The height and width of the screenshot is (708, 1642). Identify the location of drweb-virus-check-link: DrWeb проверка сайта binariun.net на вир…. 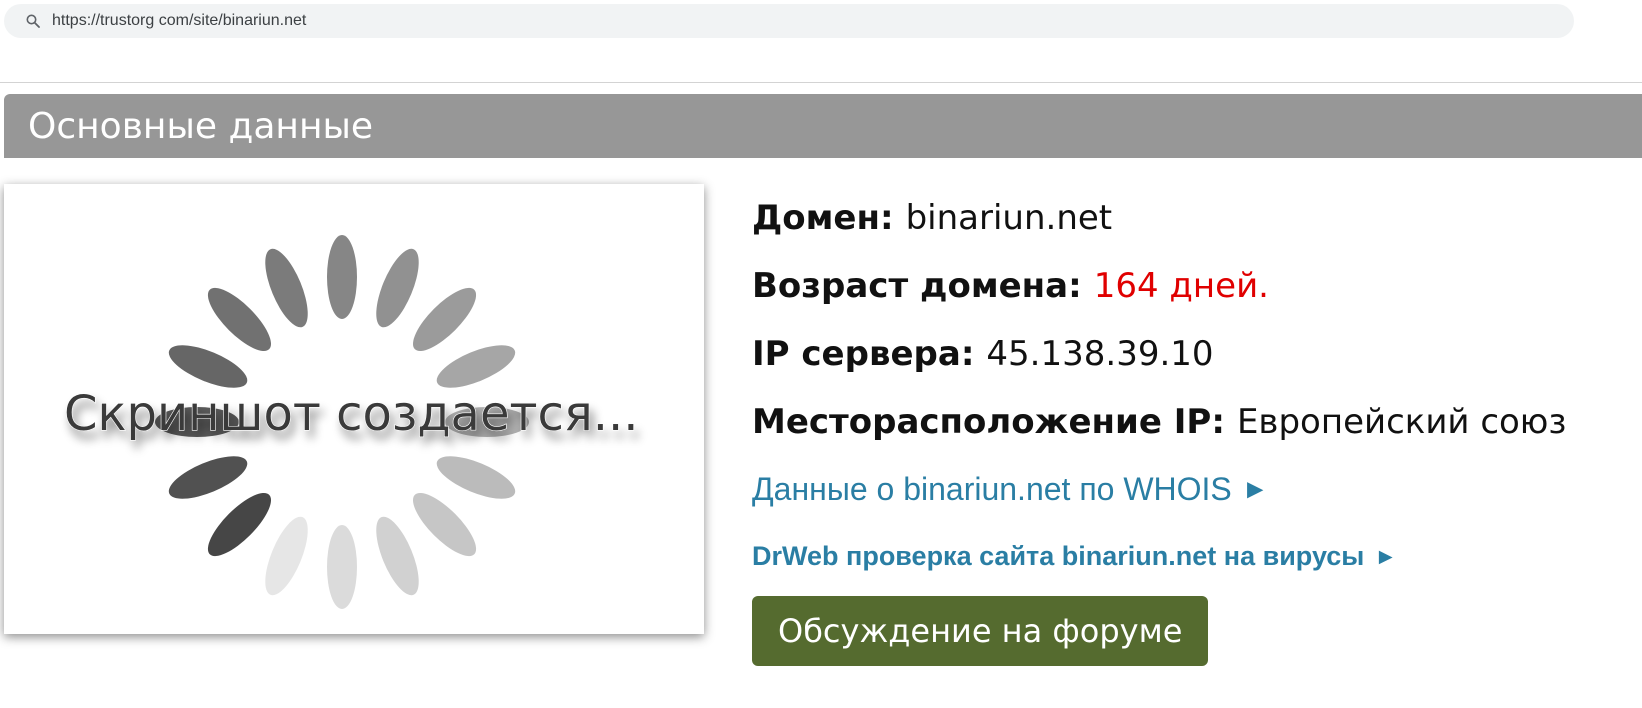
(1192, 556).